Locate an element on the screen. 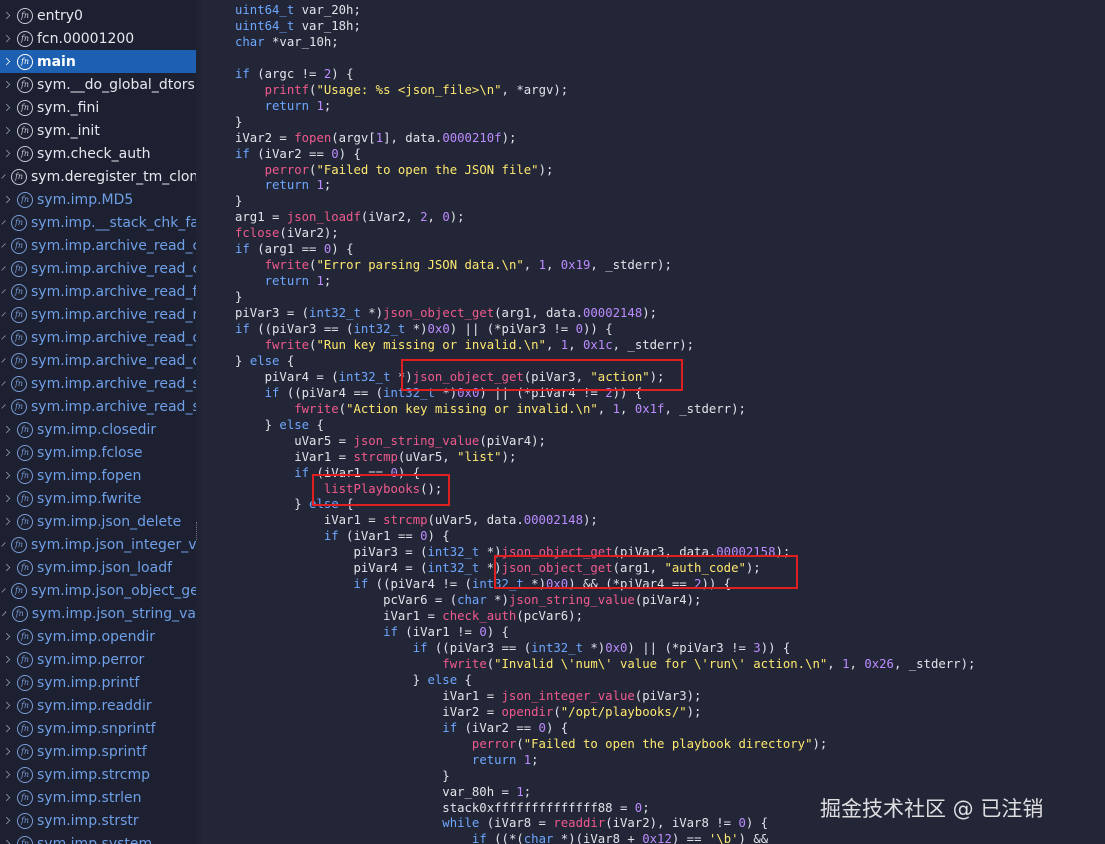 This screenshot has width=1105, height=844. function-list-item: fn sym.check_auth is located at coordinates (98, 153).